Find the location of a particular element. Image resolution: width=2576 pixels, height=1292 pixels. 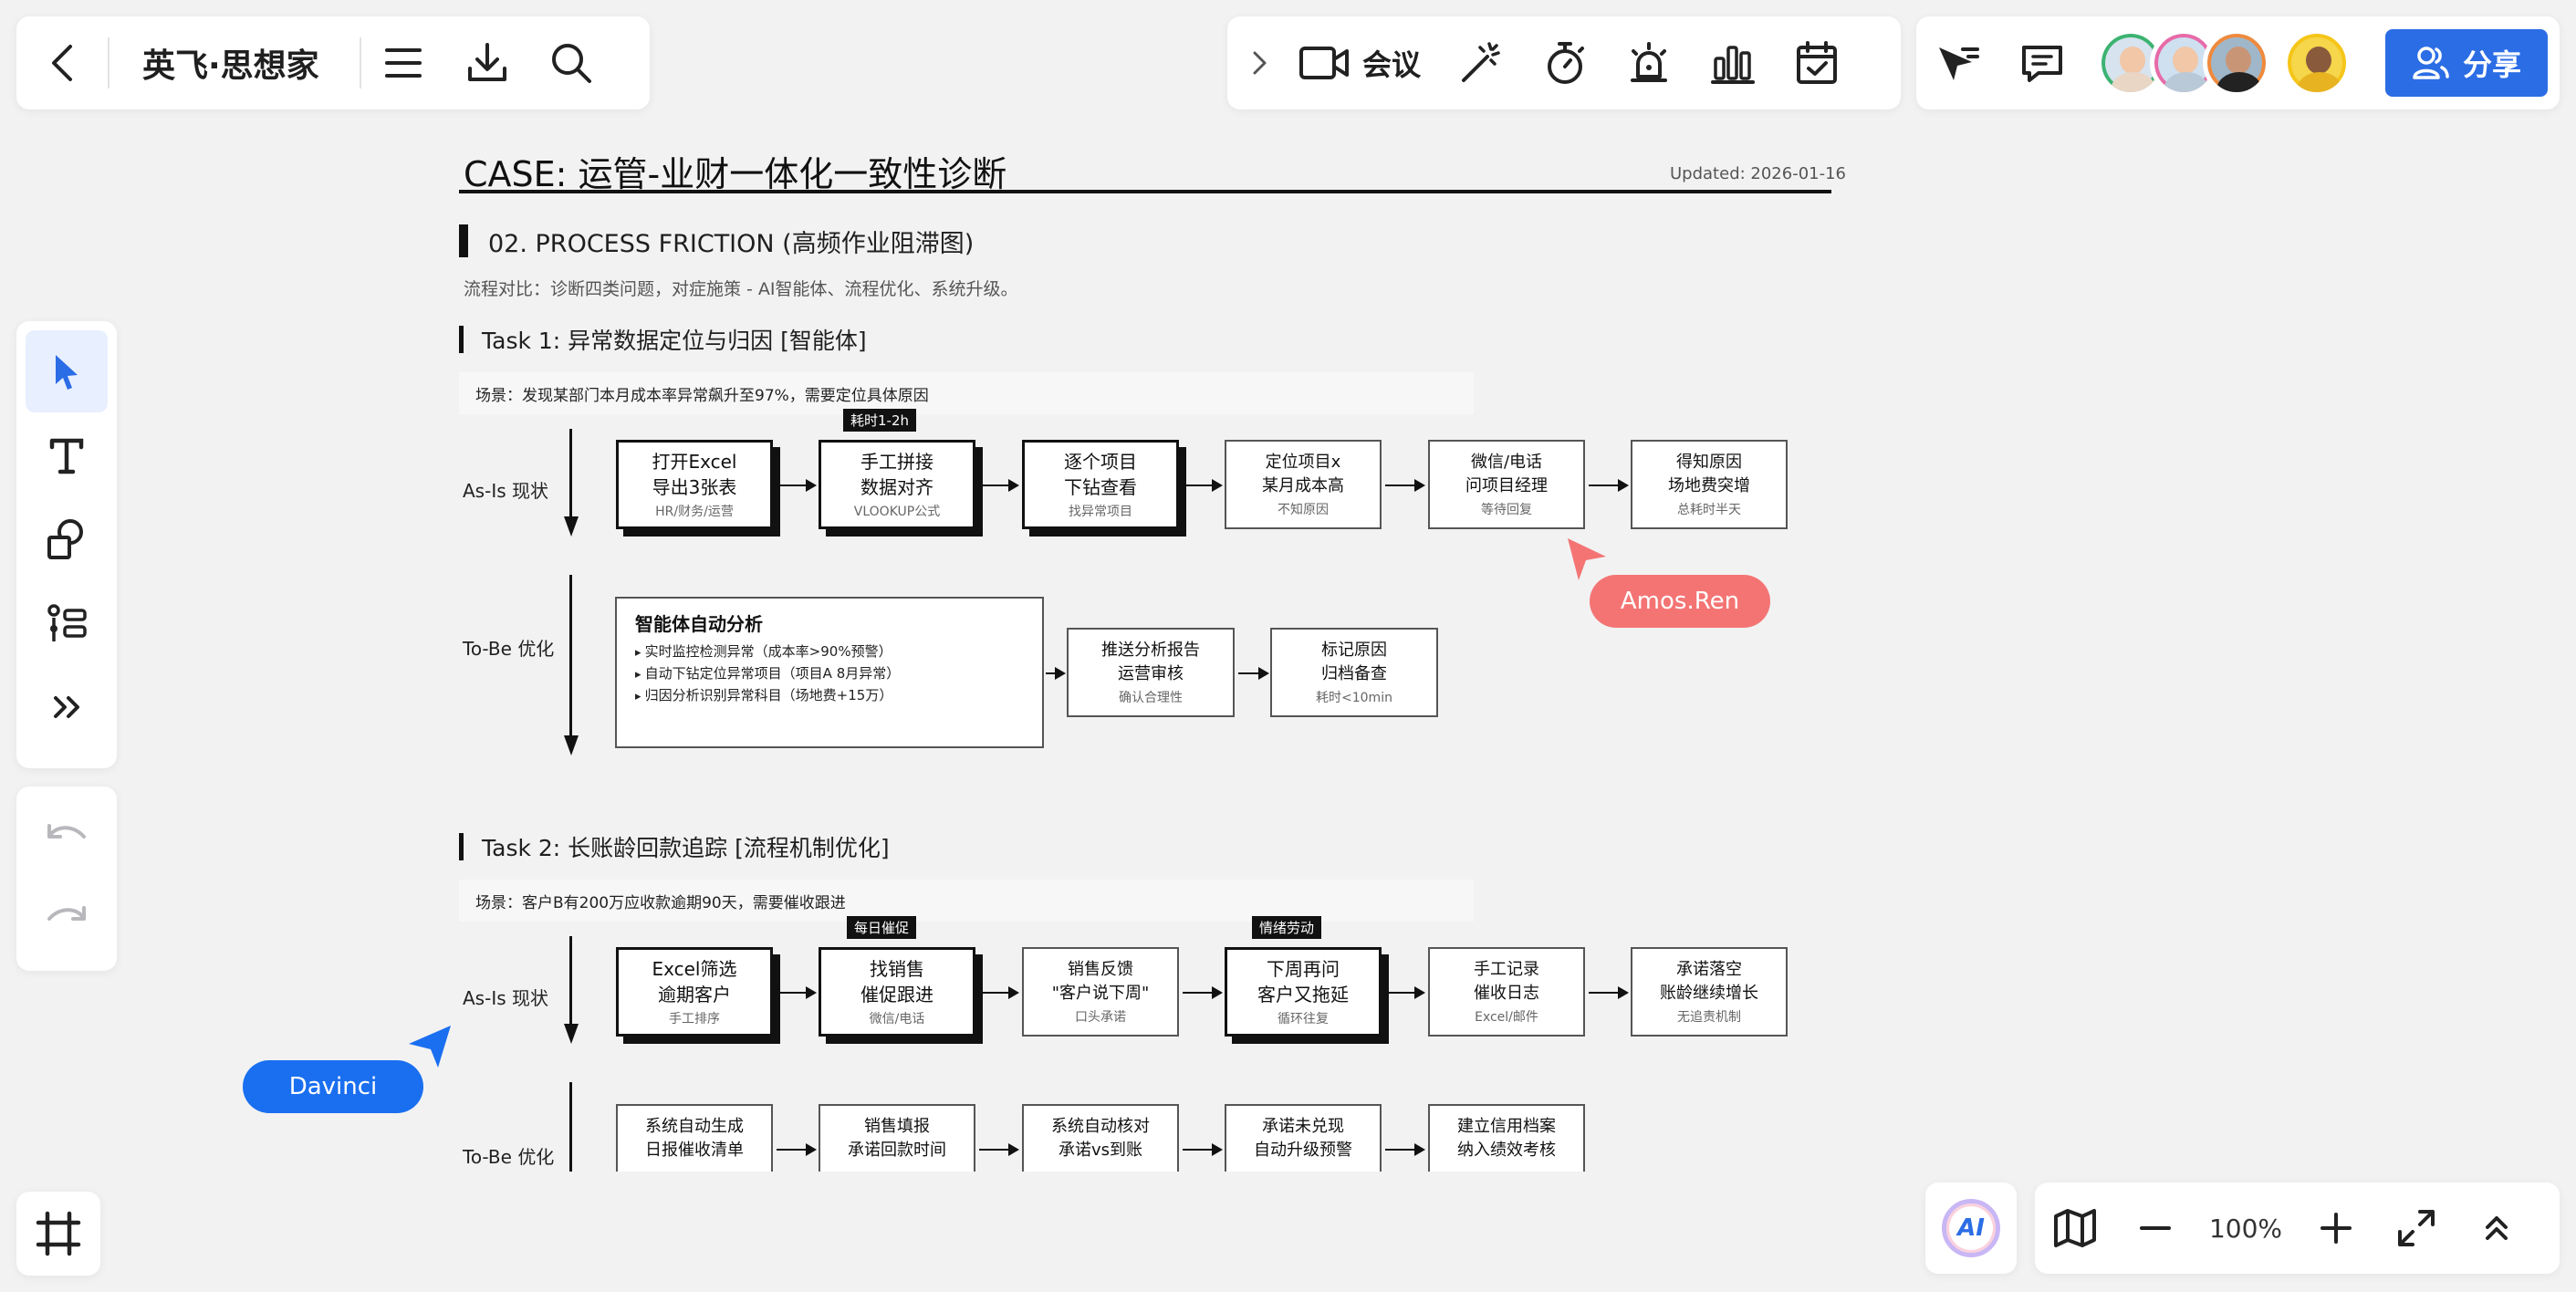

task1-asis-step-2: 手工拼接 数据对齐 VLOOKUP公式 is located at coordinates (897, 484).